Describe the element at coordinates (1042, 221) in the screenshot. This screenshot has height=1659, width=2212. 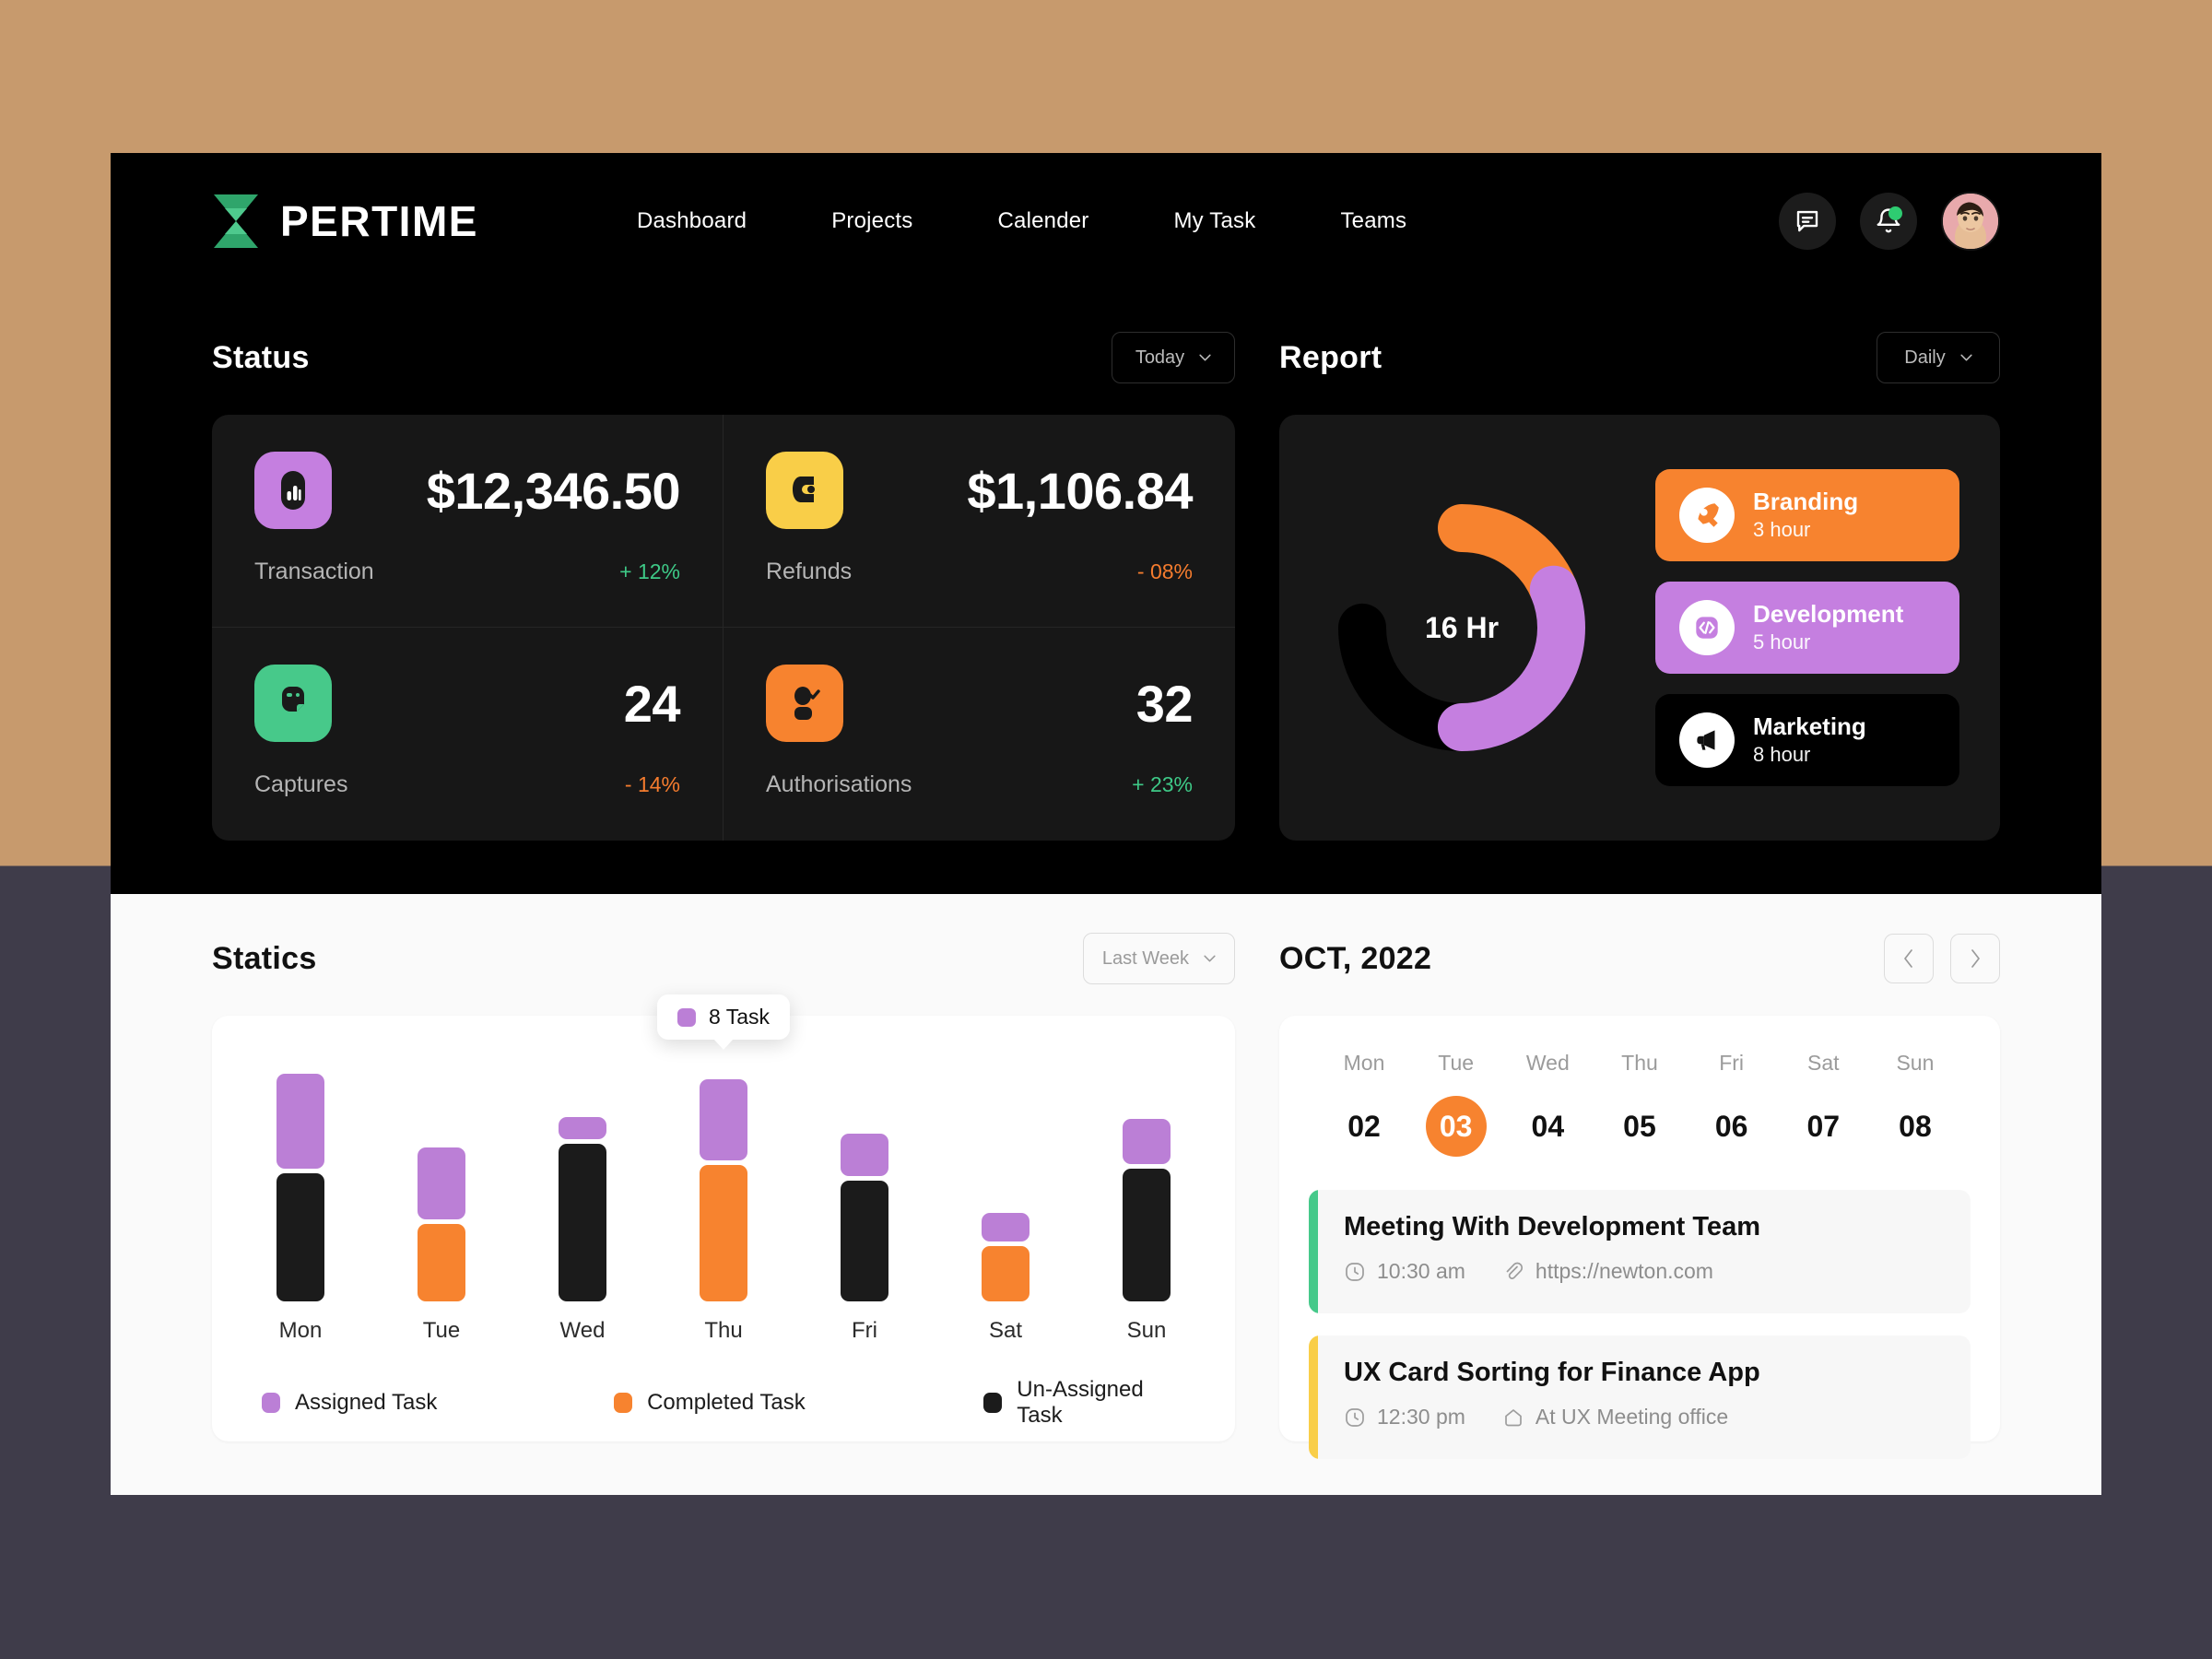
I see `nav-item-calender: Calender` at that location.